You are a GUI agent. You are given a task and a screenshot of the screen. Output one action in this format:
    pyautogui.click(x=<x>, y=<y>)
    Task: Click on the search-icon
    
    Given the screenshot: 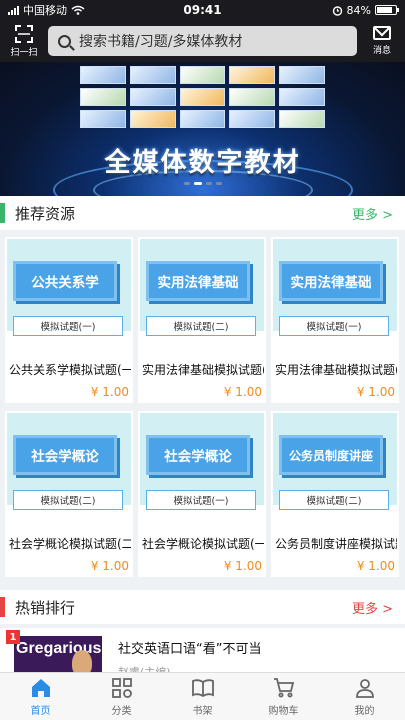 What is the action you would take?
    pyautogui.click(x=64, y=41)
    